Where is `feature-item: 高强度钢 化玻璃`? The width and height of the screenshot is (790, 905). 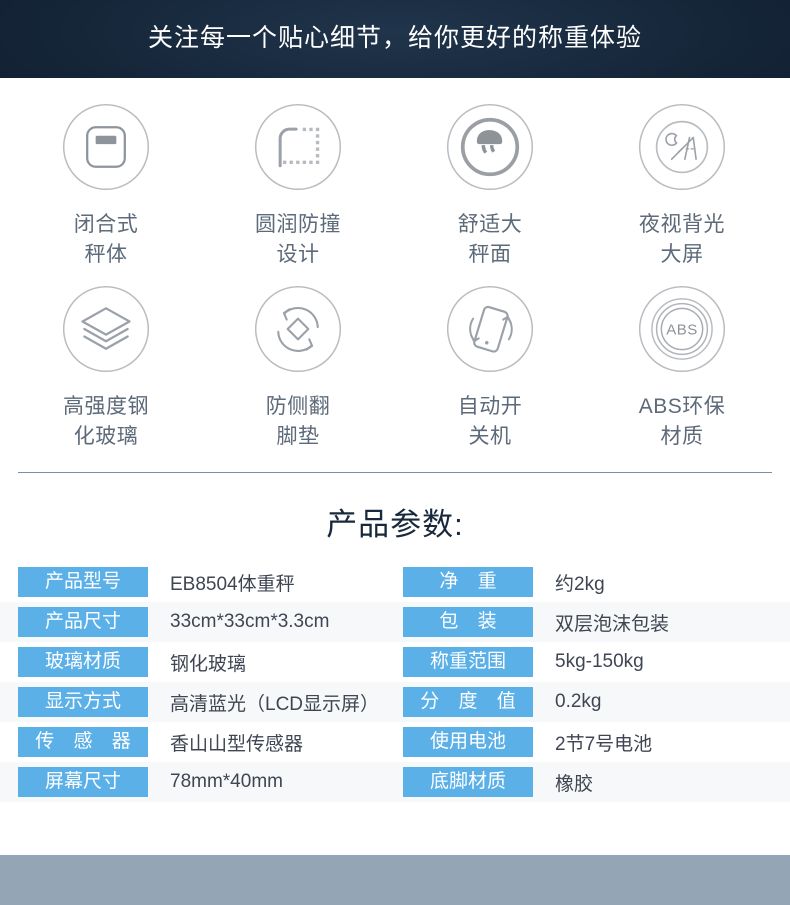
feature-item: 高强度钢 化玻璃 is located at coordinates (106, 373).